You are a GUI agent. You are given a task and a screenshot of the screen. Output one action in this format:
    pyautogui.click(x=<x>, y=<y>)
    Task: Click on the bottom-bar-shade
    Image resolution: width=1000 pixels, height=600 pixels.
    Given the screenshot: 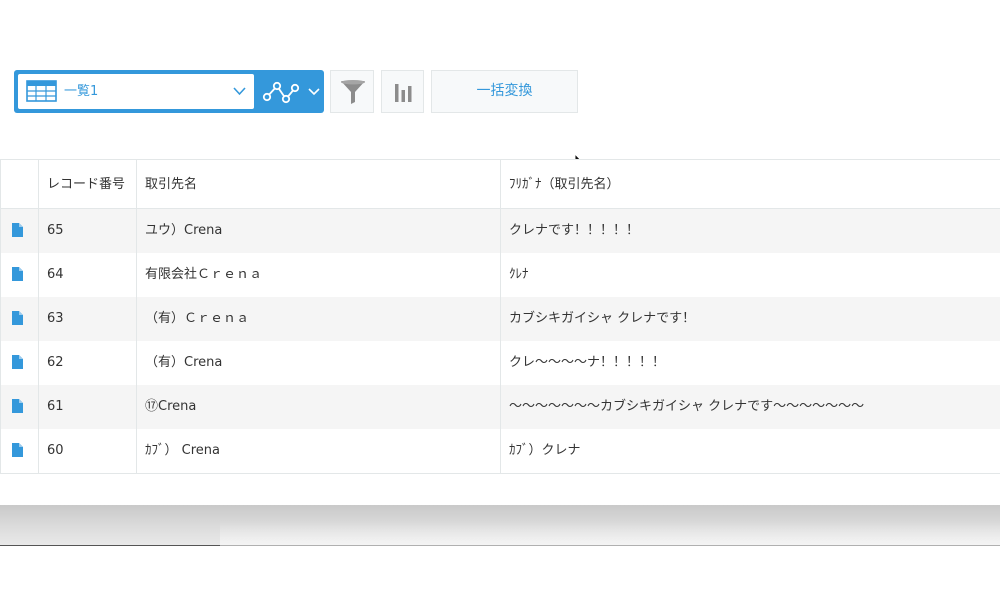 What is the action you would take?
    pyautogui.click(x=610, y=533)
    